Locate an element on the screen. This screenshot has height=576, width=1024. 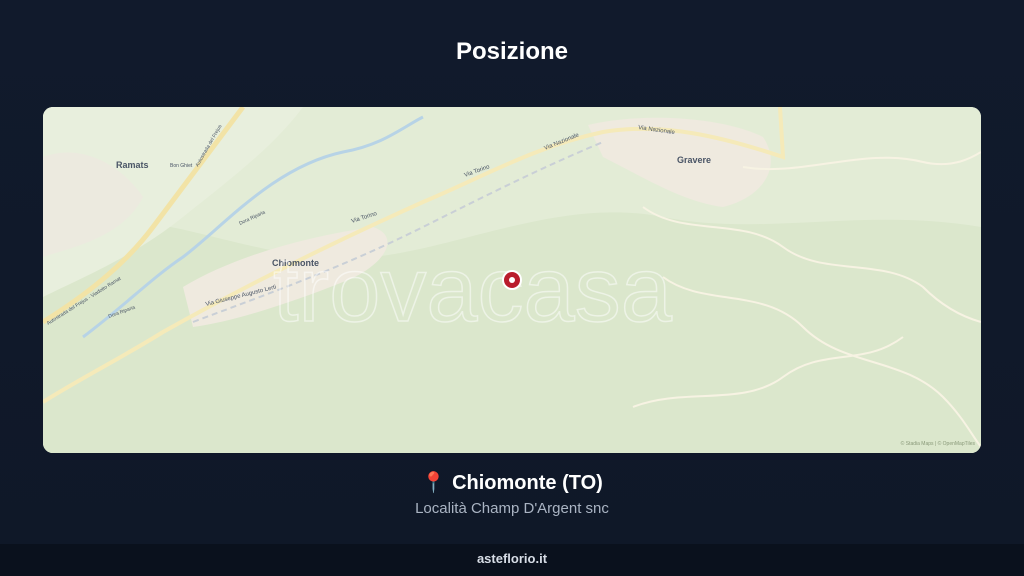
map-attribution: © Stadia Maps | © OpenMapTiles is located at coordinates (938, 443).